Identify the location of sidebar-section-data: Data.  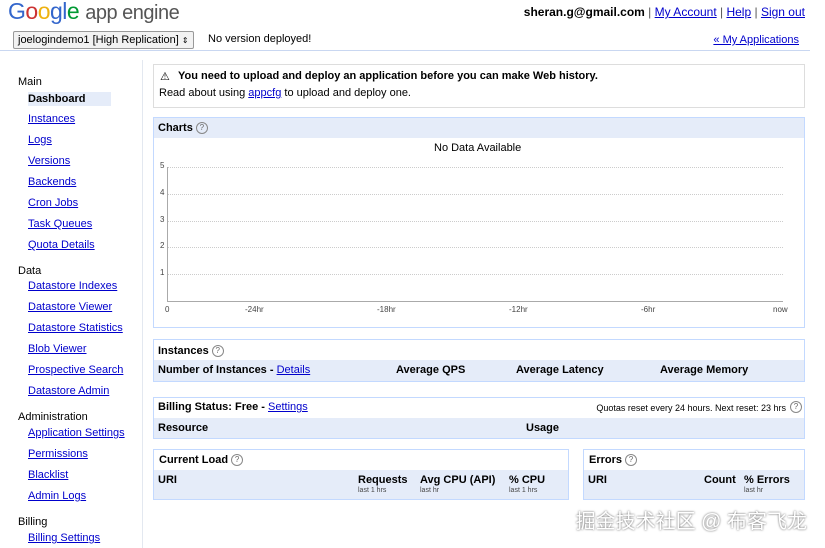
(30, 271).